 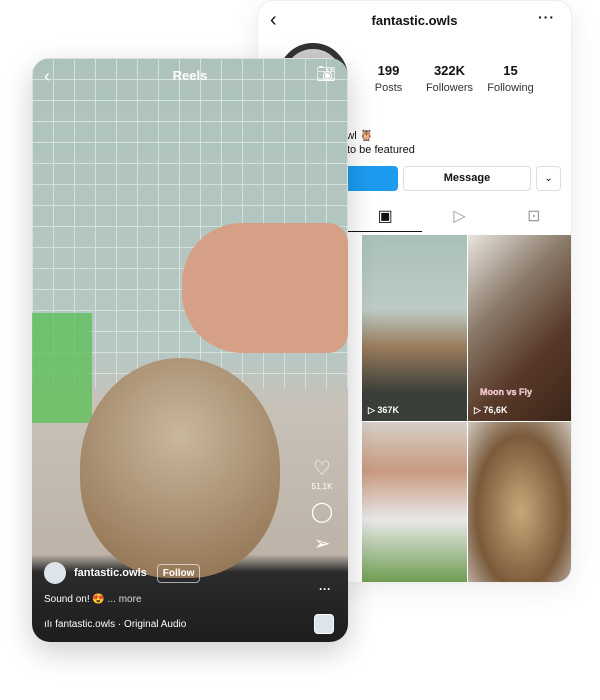 I want to click on audio-icon: ıIı, so click(x=48, y=624).